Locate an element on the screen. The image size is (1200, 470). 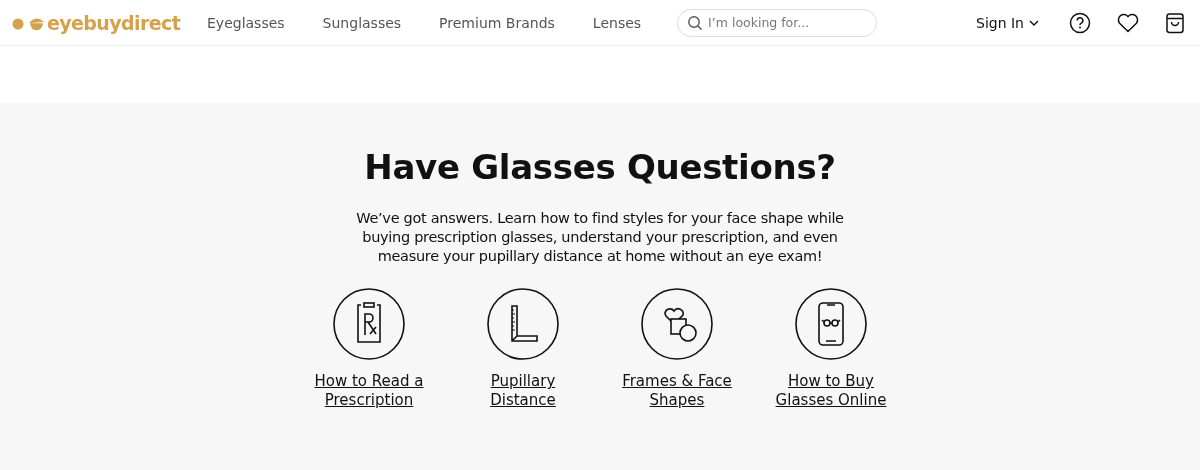
topic-link: How to Read a Prescription is located at coordinates (369, 391).